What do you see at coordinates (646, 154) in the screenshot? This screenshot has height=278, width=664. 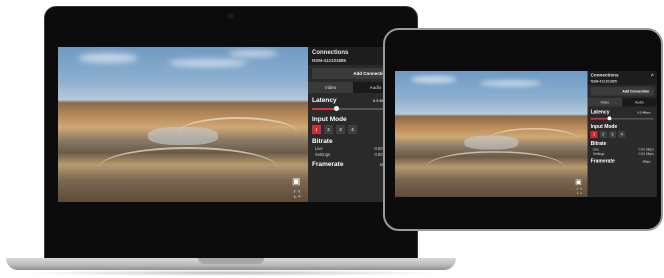 I see `bitrate-settings-value: 0.00 Mbps` at bounding box center [646, 154].